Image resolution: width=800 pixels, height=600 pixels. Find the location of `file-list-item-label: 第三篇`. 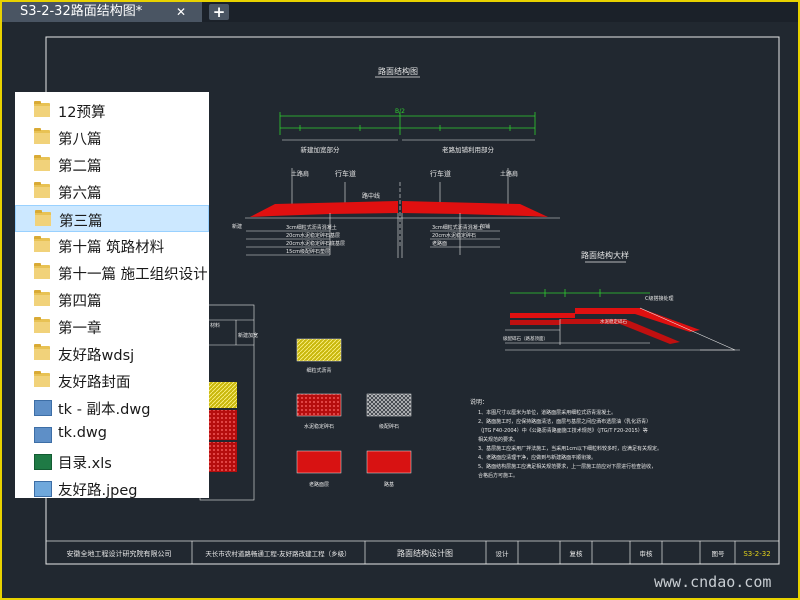

file-list-item-label: 第三篇 is located at coordinates (81, 222).